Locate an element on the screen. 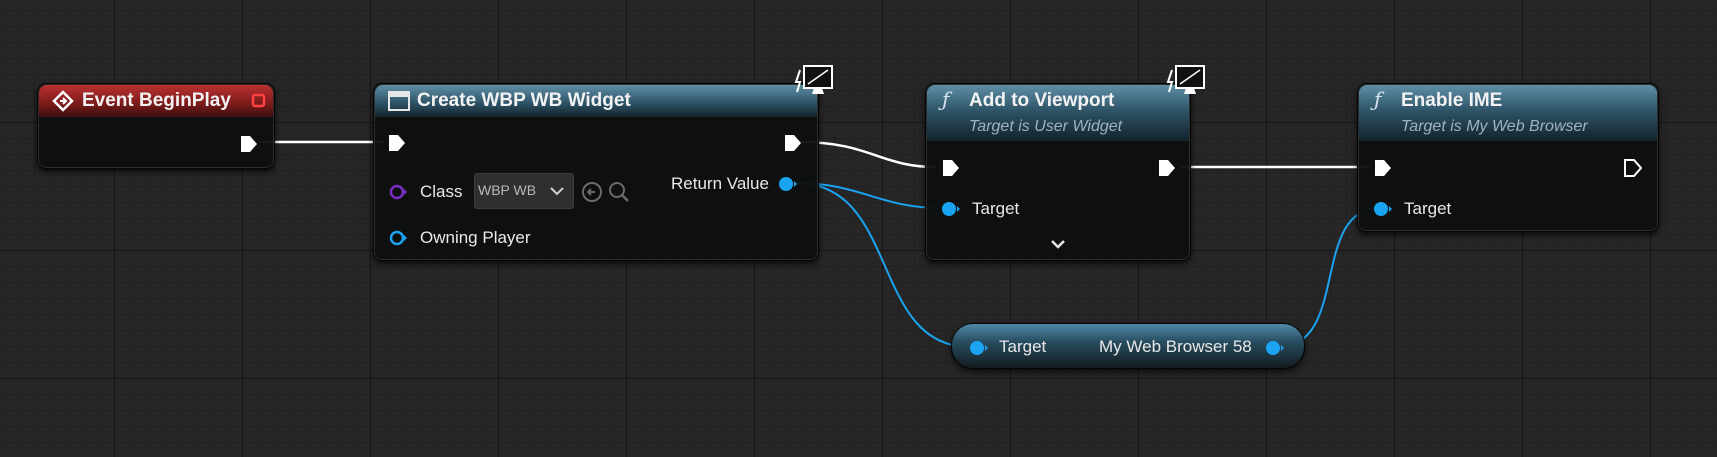  class-pin is located at coordinates (399, 192).